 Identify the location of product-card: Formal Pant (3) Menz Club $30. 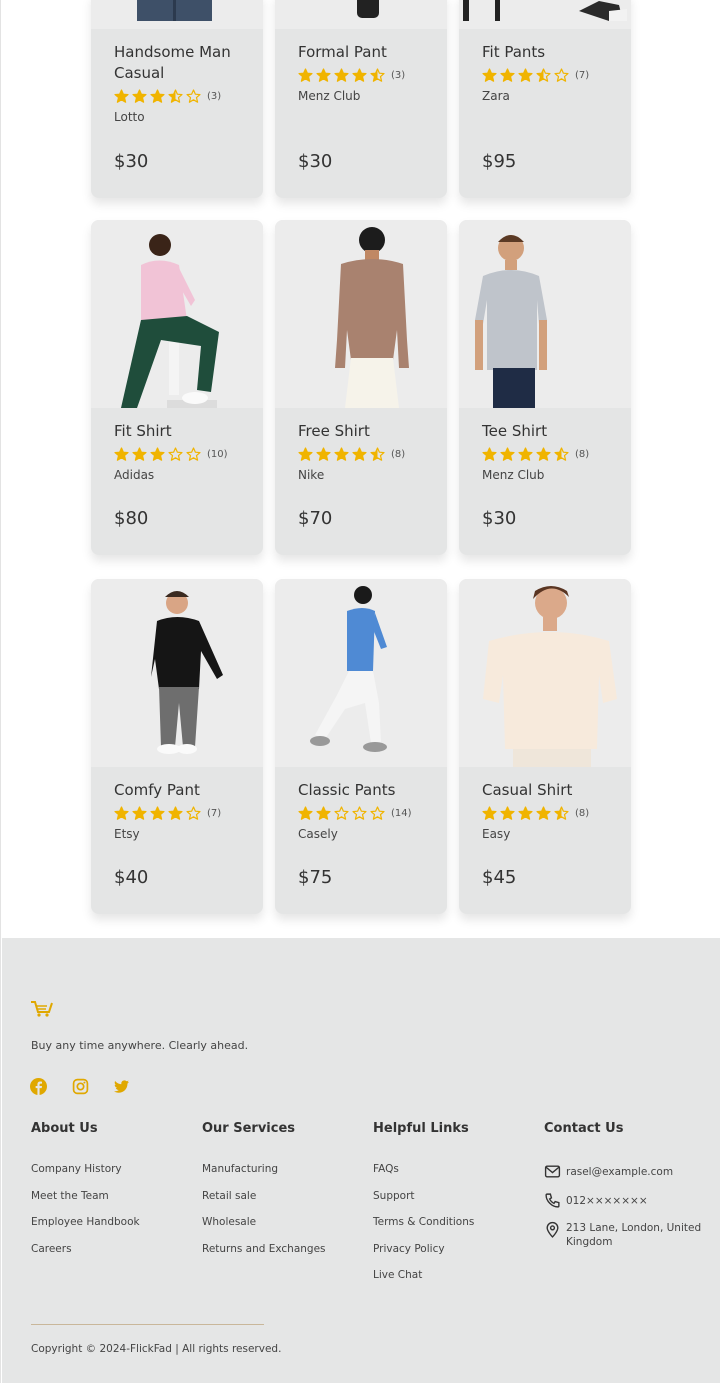
(361, 99).